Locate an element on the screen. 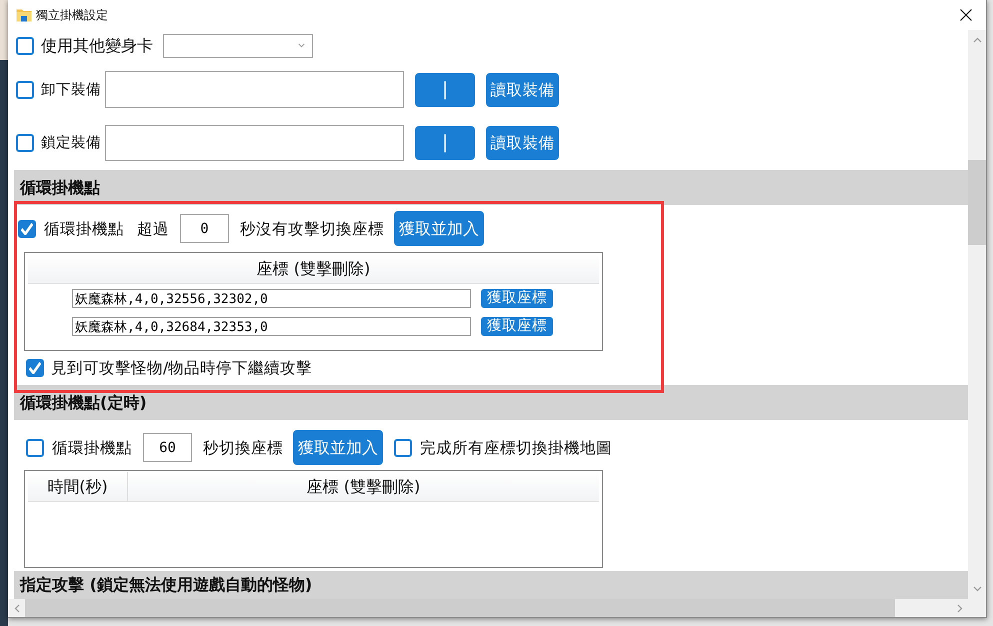 The height and width of the screenshot is (626, 993). section-header: 指定攻擊 (鎖定無法使用遊戲自動的怪物) is located at coordinates (491, 585).